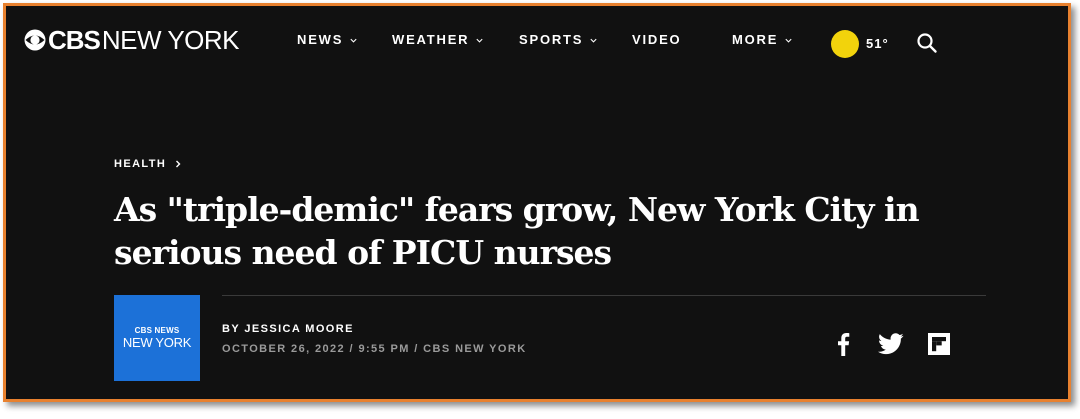 The image size is (1080, 419). I want to click on nav-item-sports: SPORTS, so click(558, 40).